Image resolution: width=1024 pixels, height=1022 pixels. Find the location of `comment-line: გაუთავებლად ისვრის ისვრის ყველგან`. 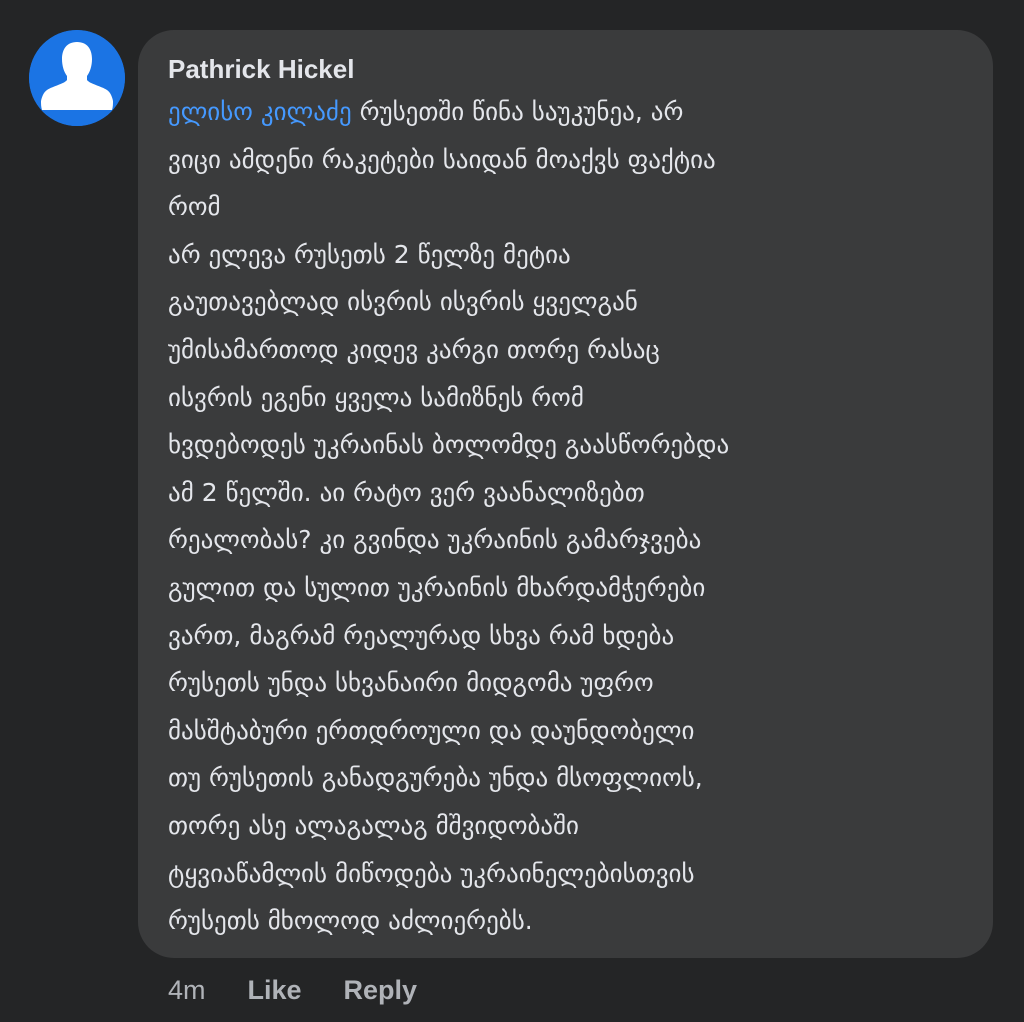

comment-line: გაუთავებლად ისვრის ისვრის ყველგან is located at coordinates (403, 302).